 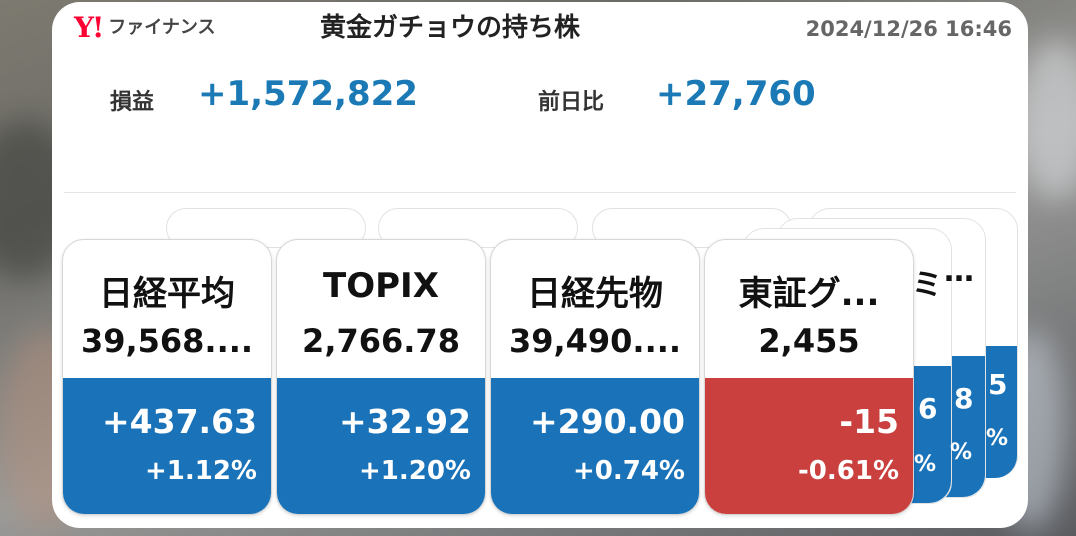 What do you see at coordinates (848, 471) in the screenshot?
I see `index-change-percent: -0.61%` at bounding box center [848, 471].